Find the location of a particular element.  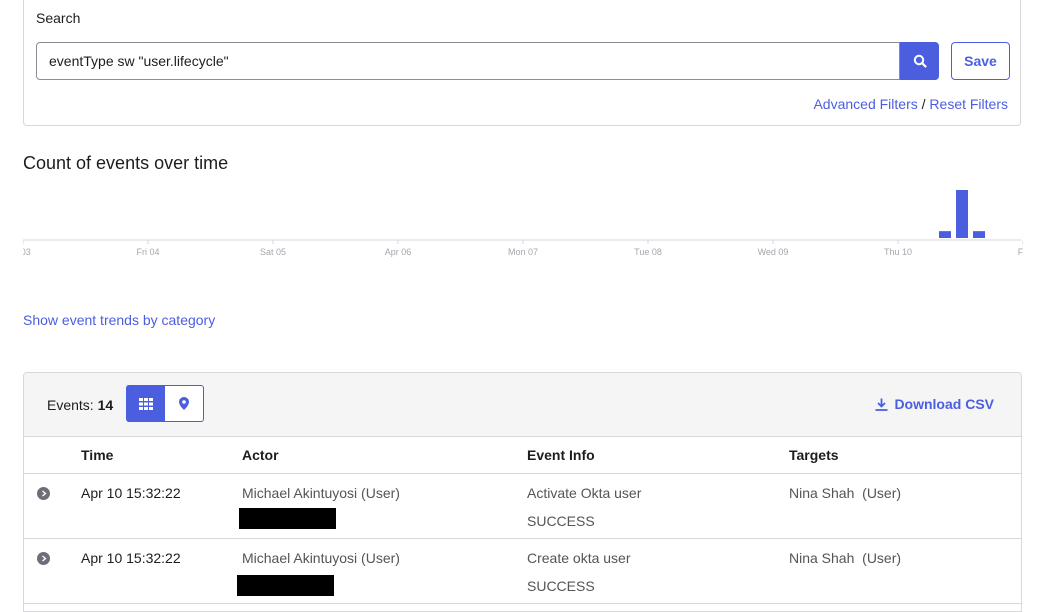

column-time: Time is located at coordinates (97, 455).